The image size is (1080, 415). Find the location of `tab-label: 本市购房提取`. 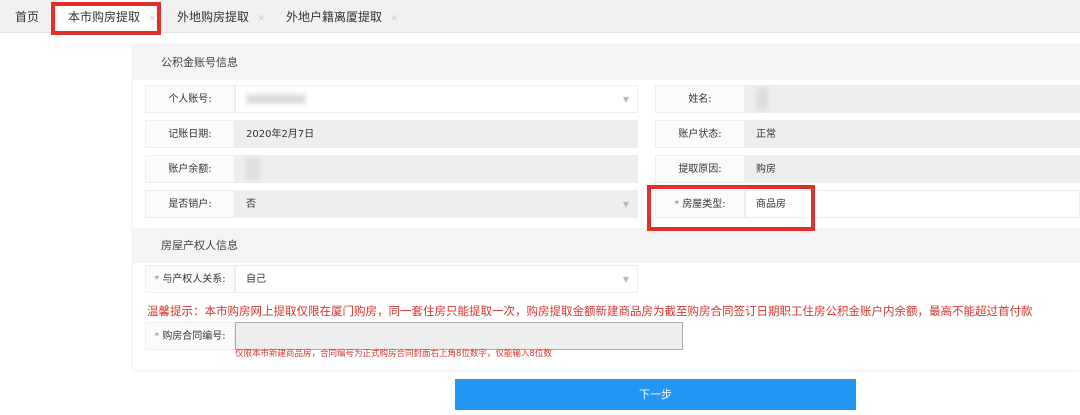

tab-label: 本市购房提取 is located at coordinates (104, 17).